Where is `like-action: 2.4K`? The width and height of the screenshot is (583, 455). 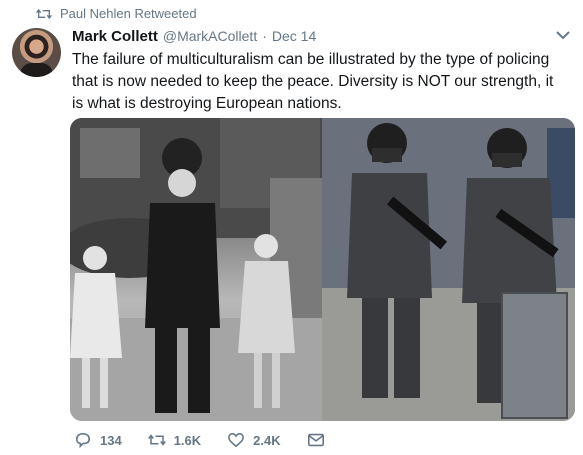 like-action: 2.4K is located at coordinates (254, 440).